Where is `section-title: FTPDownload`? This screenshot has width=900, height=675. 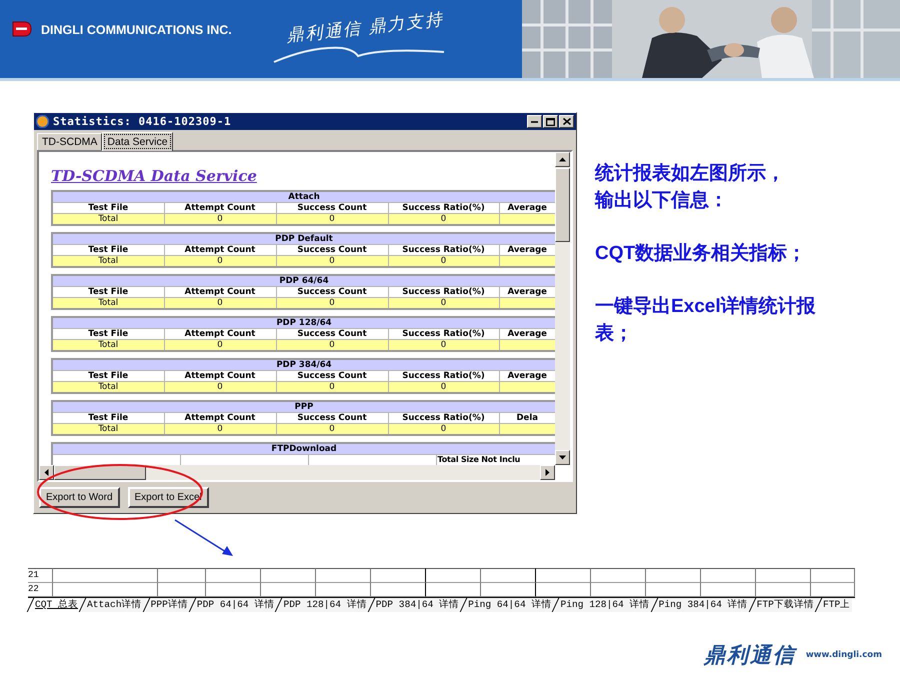 section-title: FTPDownload is located at coordinates (303, 448).